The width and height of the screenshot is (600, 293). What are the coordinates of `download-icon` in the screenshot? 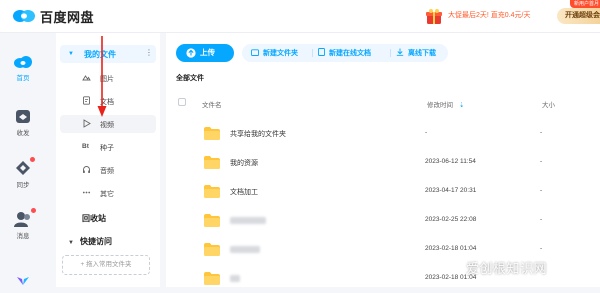 It's located at (400, 52).